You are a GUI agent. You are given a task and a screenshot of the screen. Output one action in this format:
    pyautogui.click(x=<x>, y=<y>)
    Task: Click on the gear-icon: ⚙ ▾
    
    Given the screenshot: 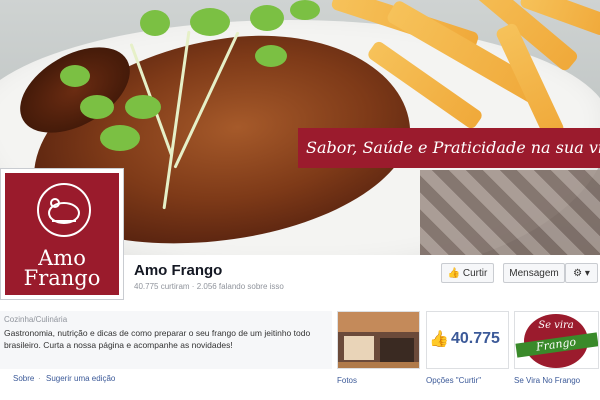 What is the action you would take?
    pyautogui.click(x=581, y=273)
    